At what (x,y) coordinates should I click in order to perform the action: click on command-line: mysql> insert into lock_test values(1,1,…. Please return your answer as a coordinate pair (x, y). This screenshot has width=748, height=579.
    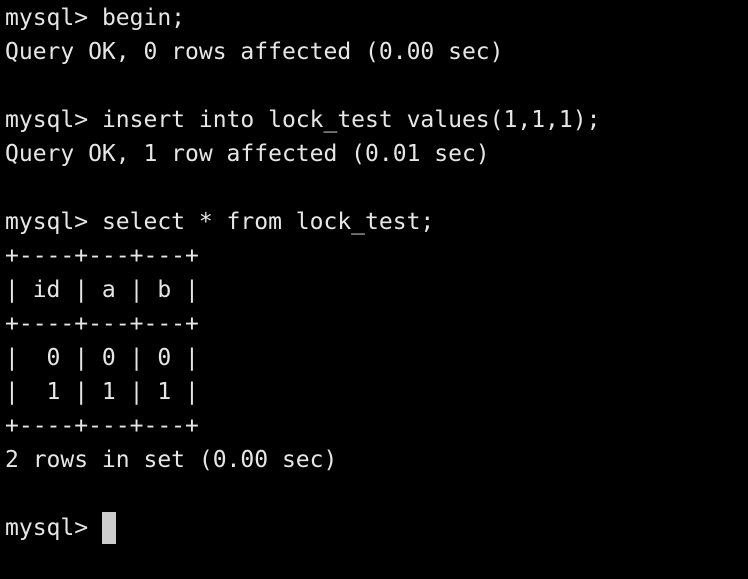
    Looking at the image, I should click on (376, 120).